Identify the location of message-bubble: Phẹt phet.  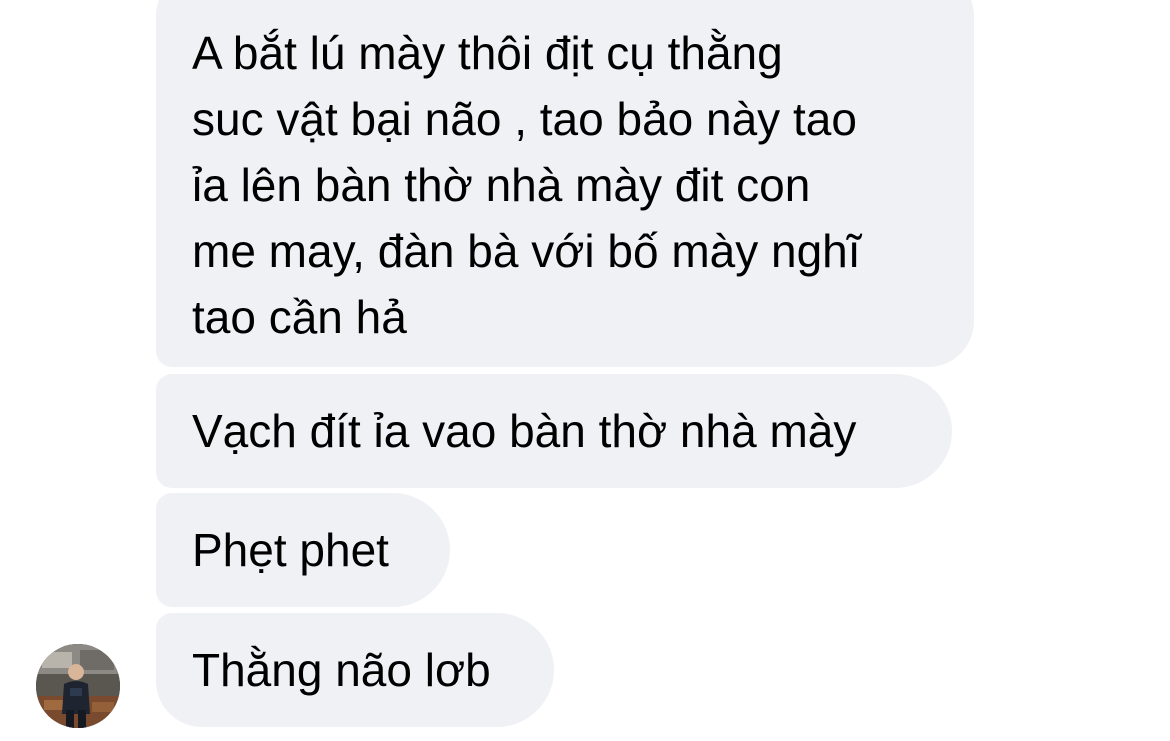
(303, 550).